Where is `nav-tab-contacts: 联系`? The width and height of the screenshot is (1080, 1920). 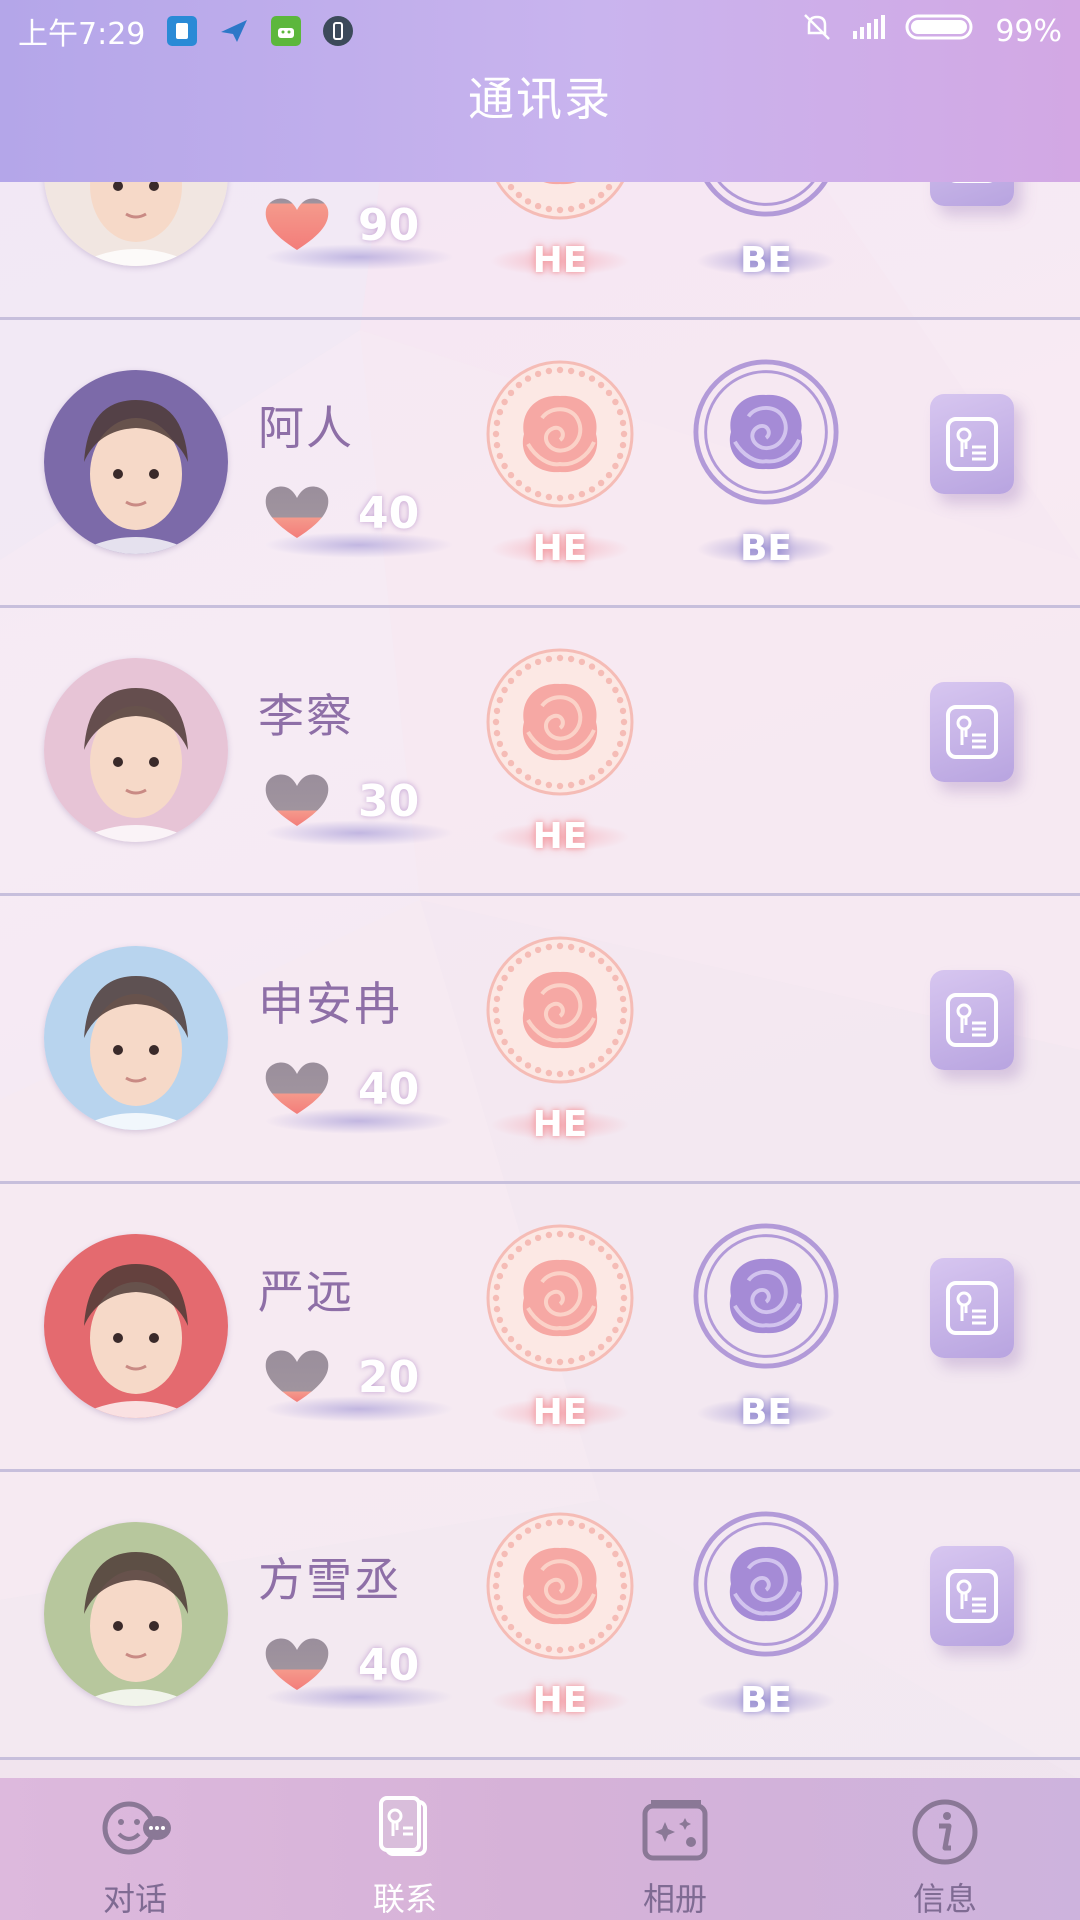
nav-tab-contacts: 联系 is located at coordinates (405, 1849).